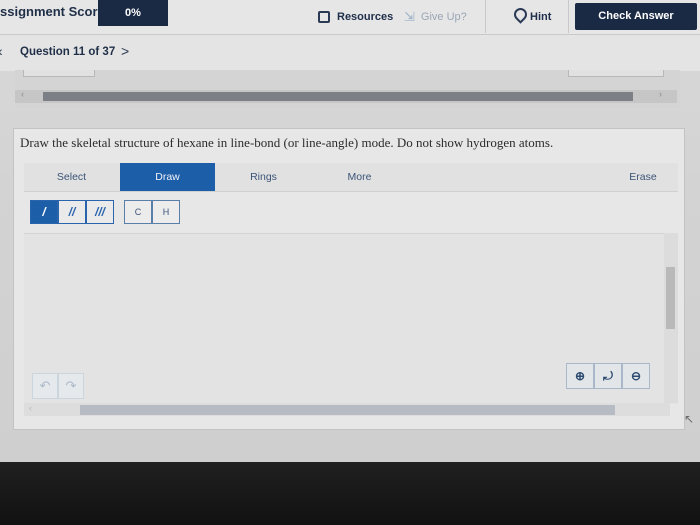 This screenshot has width=700, height=525. I want to click on undo-redo-group: ↶ ↷, so click(58, 386).